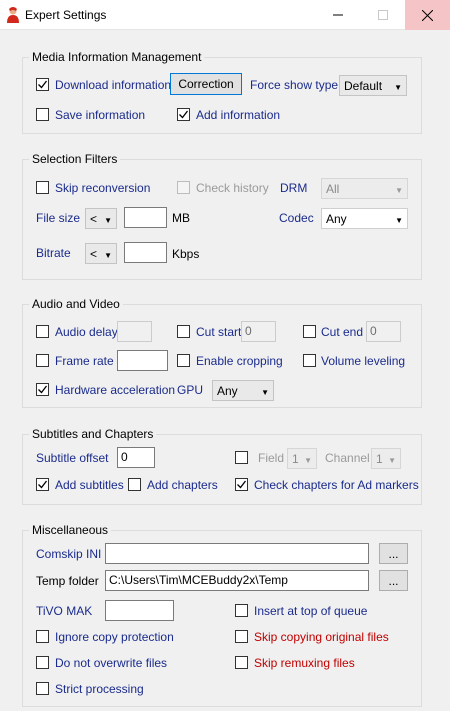 Image resolution: width=450 pixels, height=711 pixels. Describe the element at coordinates (347, 458) in the screenshot. I see `channel-label: Channel` at that location.